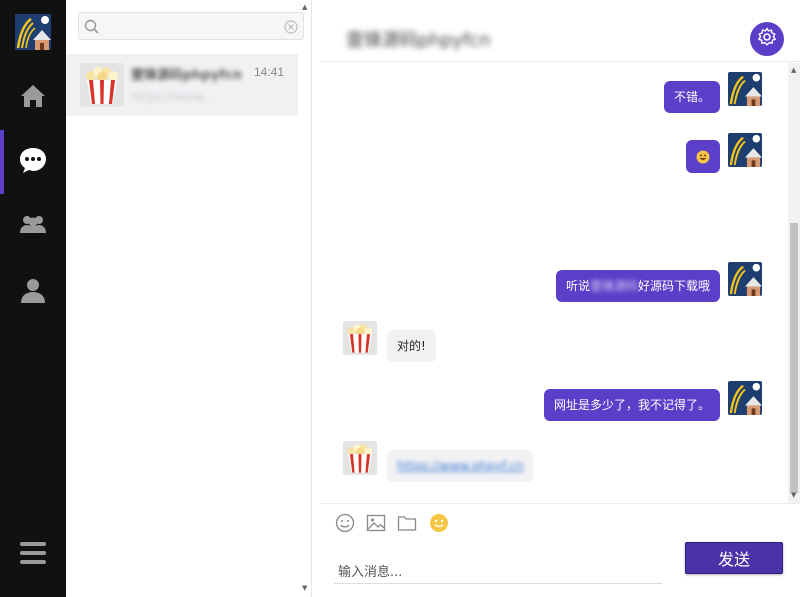 Image resolution: width=800 pixels, height=597 pixels. I want to click on sidebar-item-groups, so click(33, 226).